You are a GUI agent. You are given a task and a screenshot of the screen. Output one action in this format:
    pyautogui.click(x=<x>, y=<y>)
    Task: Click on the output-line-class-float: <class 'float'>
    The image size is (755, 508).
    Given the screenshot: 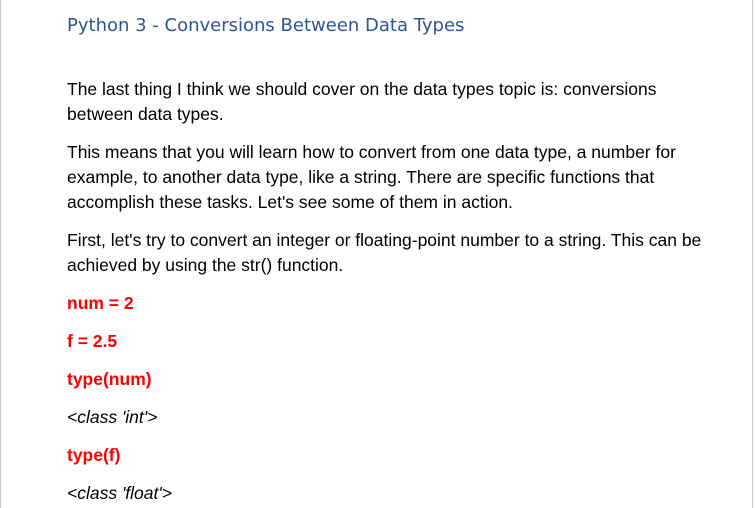 What is the action you would take?
    pyautogui.click(x=119, y=493)
    